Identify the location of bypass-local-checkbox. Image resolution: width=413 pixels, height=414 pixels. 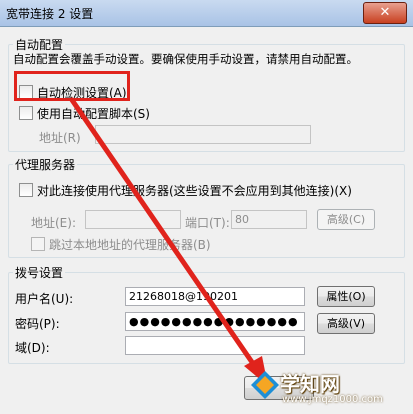
(38, 244).